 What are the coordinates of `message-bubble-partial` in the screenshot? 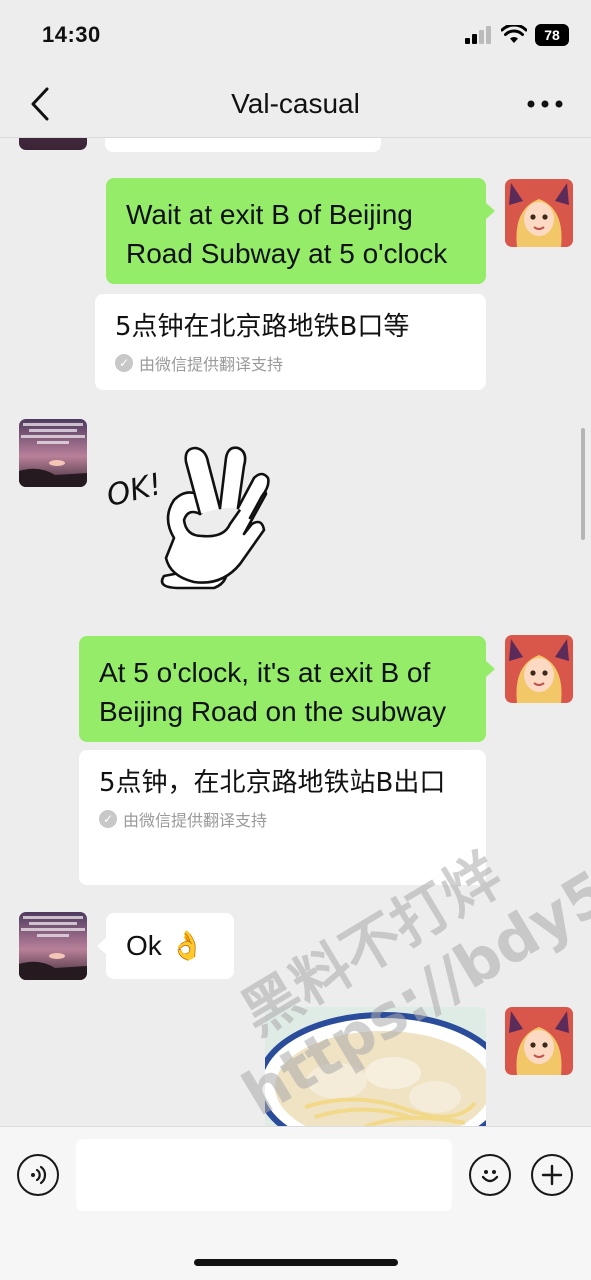 It's located at (243, 145).